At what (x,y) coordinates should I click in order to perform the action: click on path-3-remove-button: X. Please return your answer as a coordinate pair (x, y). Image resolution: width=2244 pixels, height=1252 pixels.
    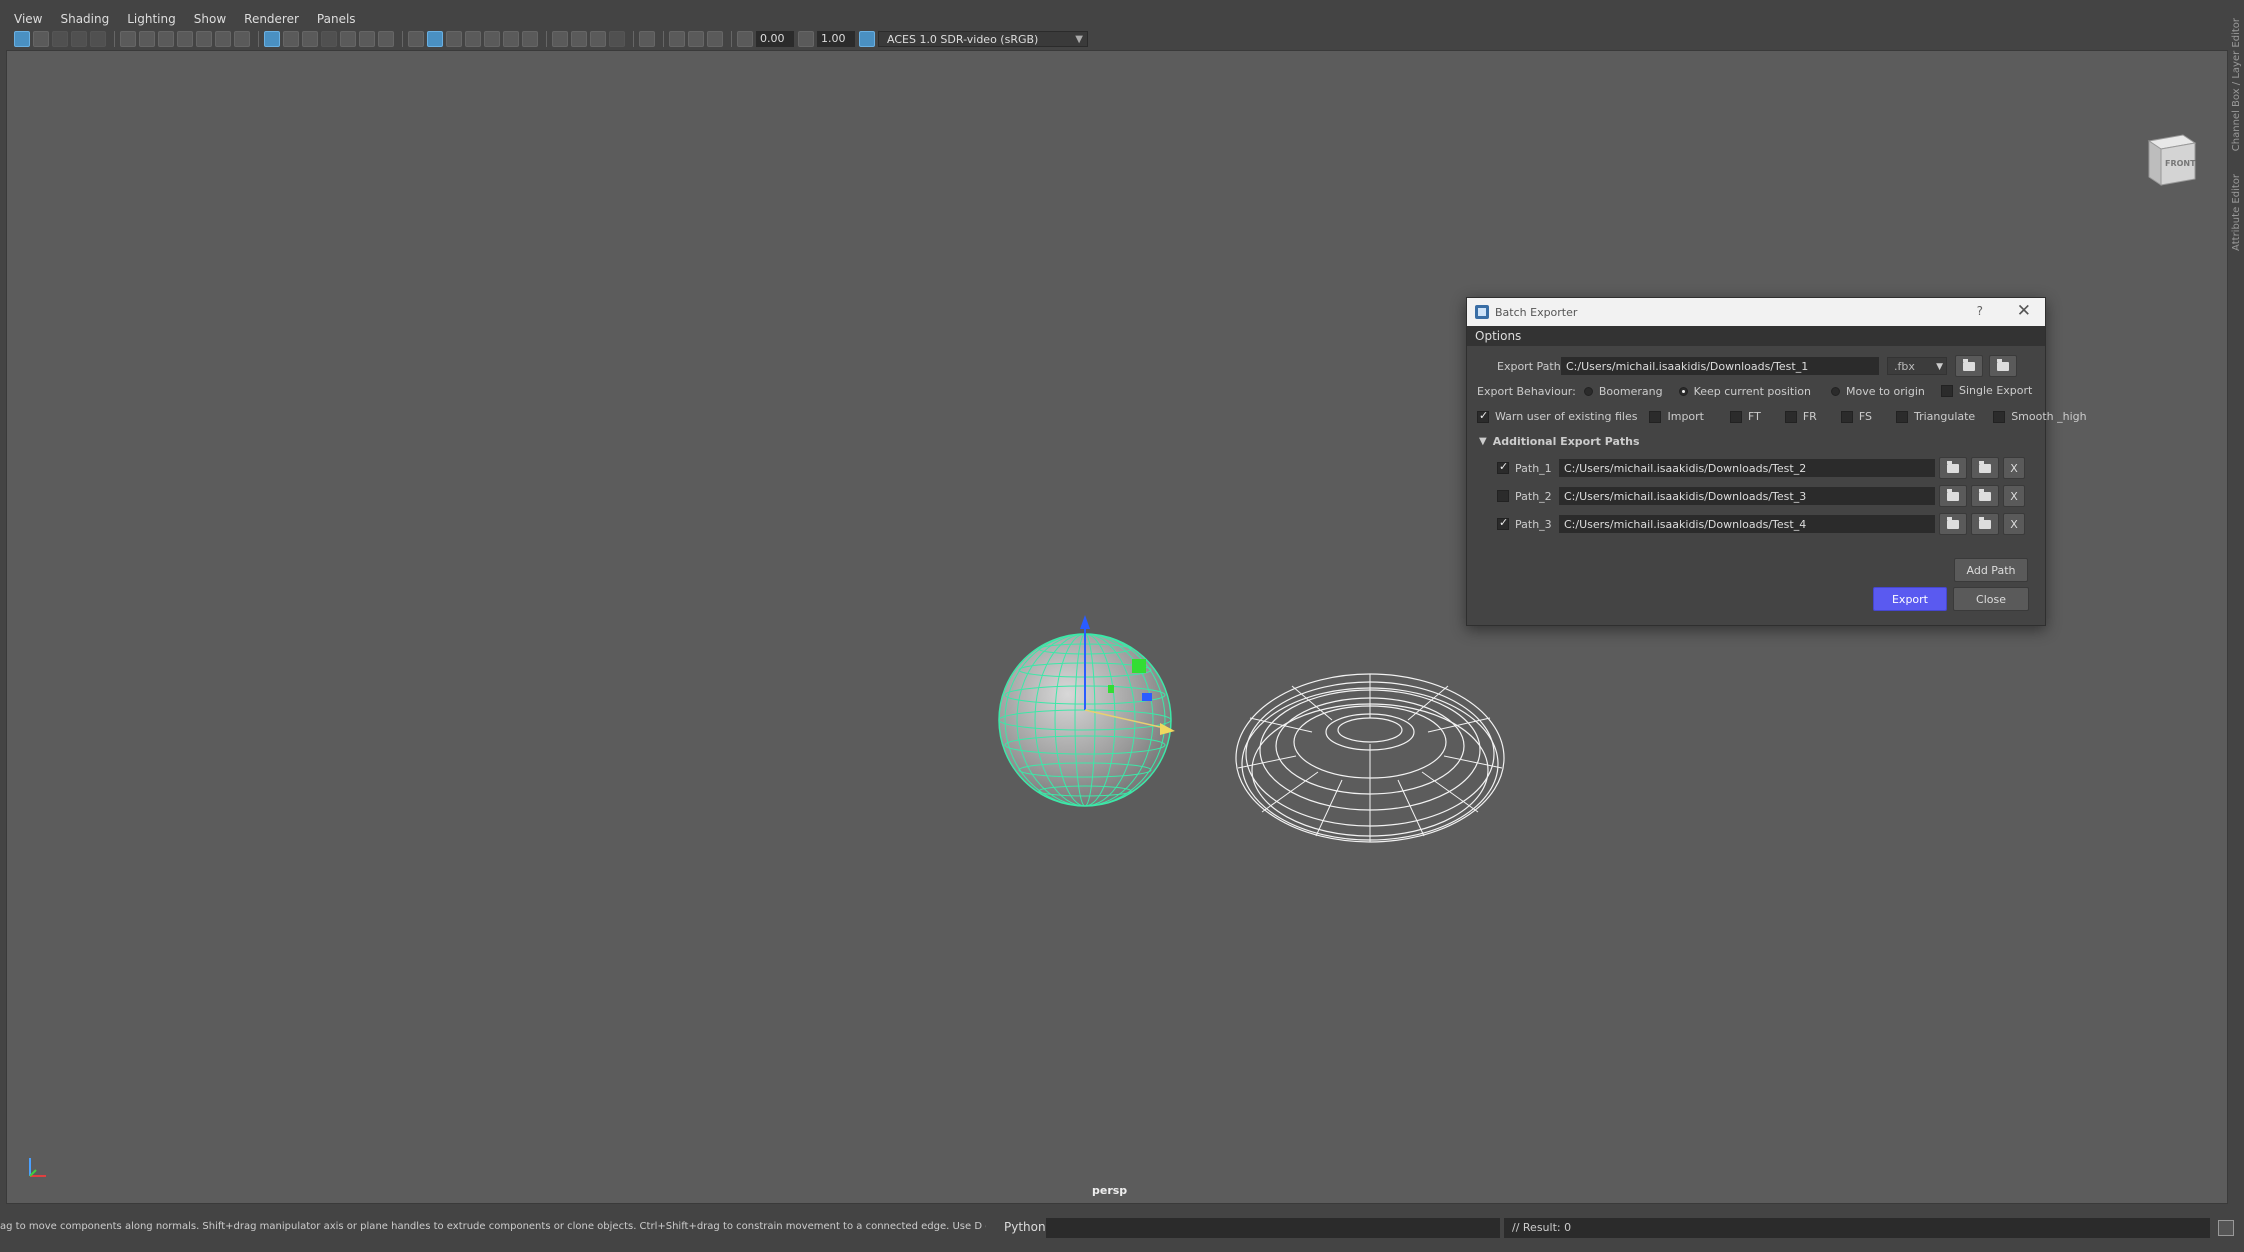
    Looking at the image, I should click on (2014, 524).